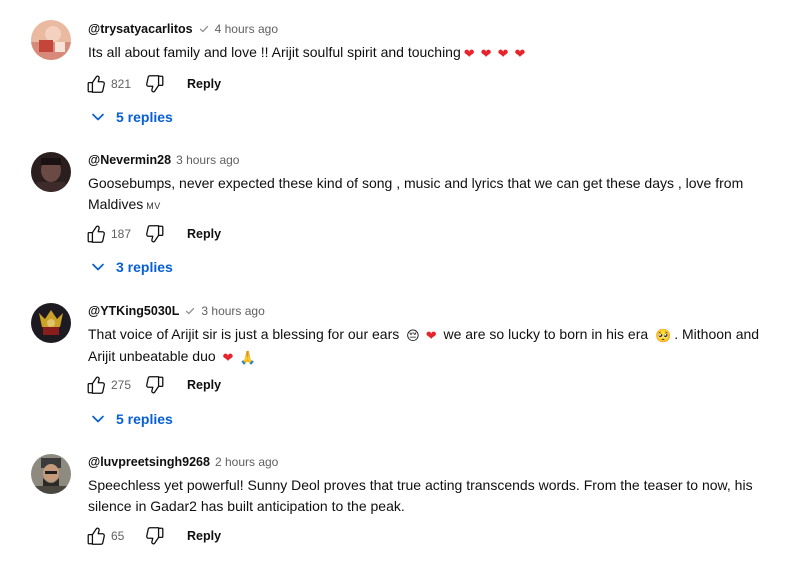 This screenshot has height=568, width=792. I want to click on flag-emoji: MV, so click(153, 206).